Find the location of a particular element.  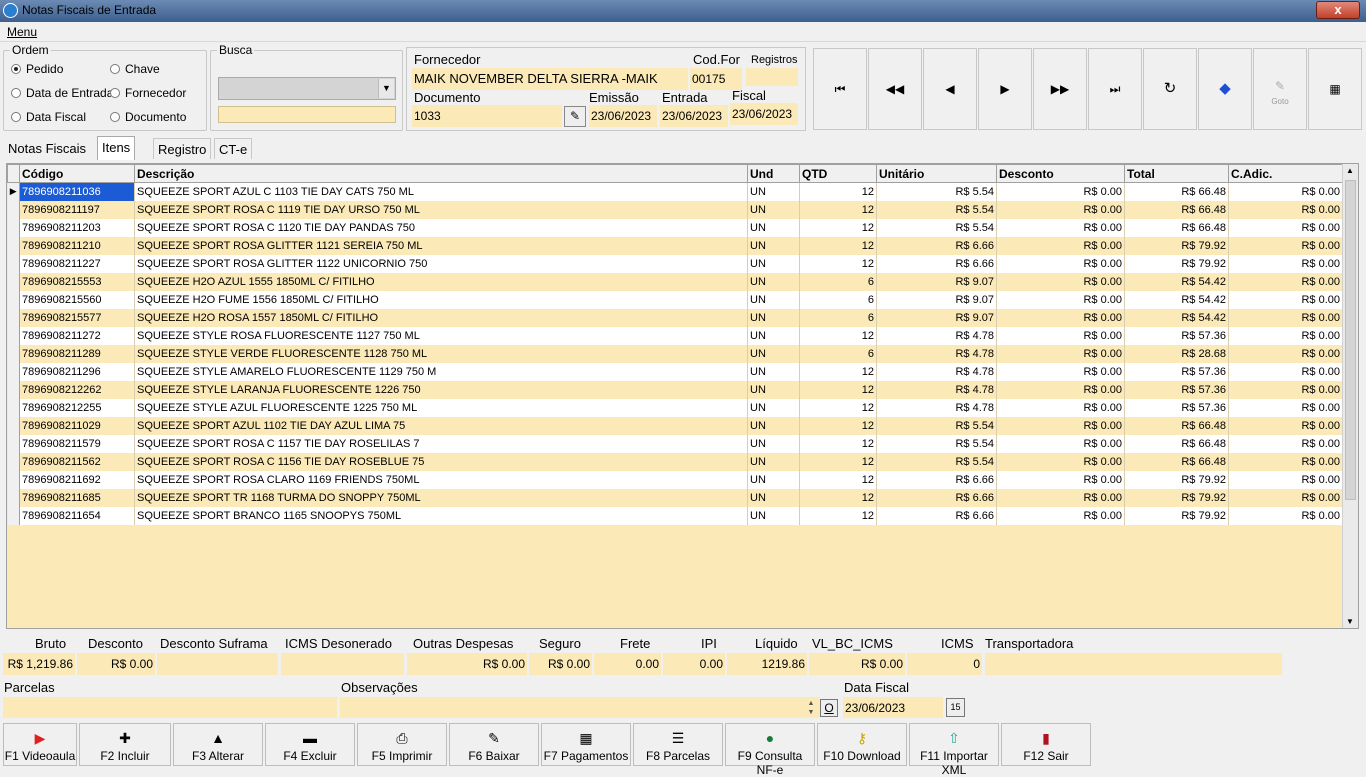

table-cell: R$ 54.42 is located at coordinates (1176, 317).